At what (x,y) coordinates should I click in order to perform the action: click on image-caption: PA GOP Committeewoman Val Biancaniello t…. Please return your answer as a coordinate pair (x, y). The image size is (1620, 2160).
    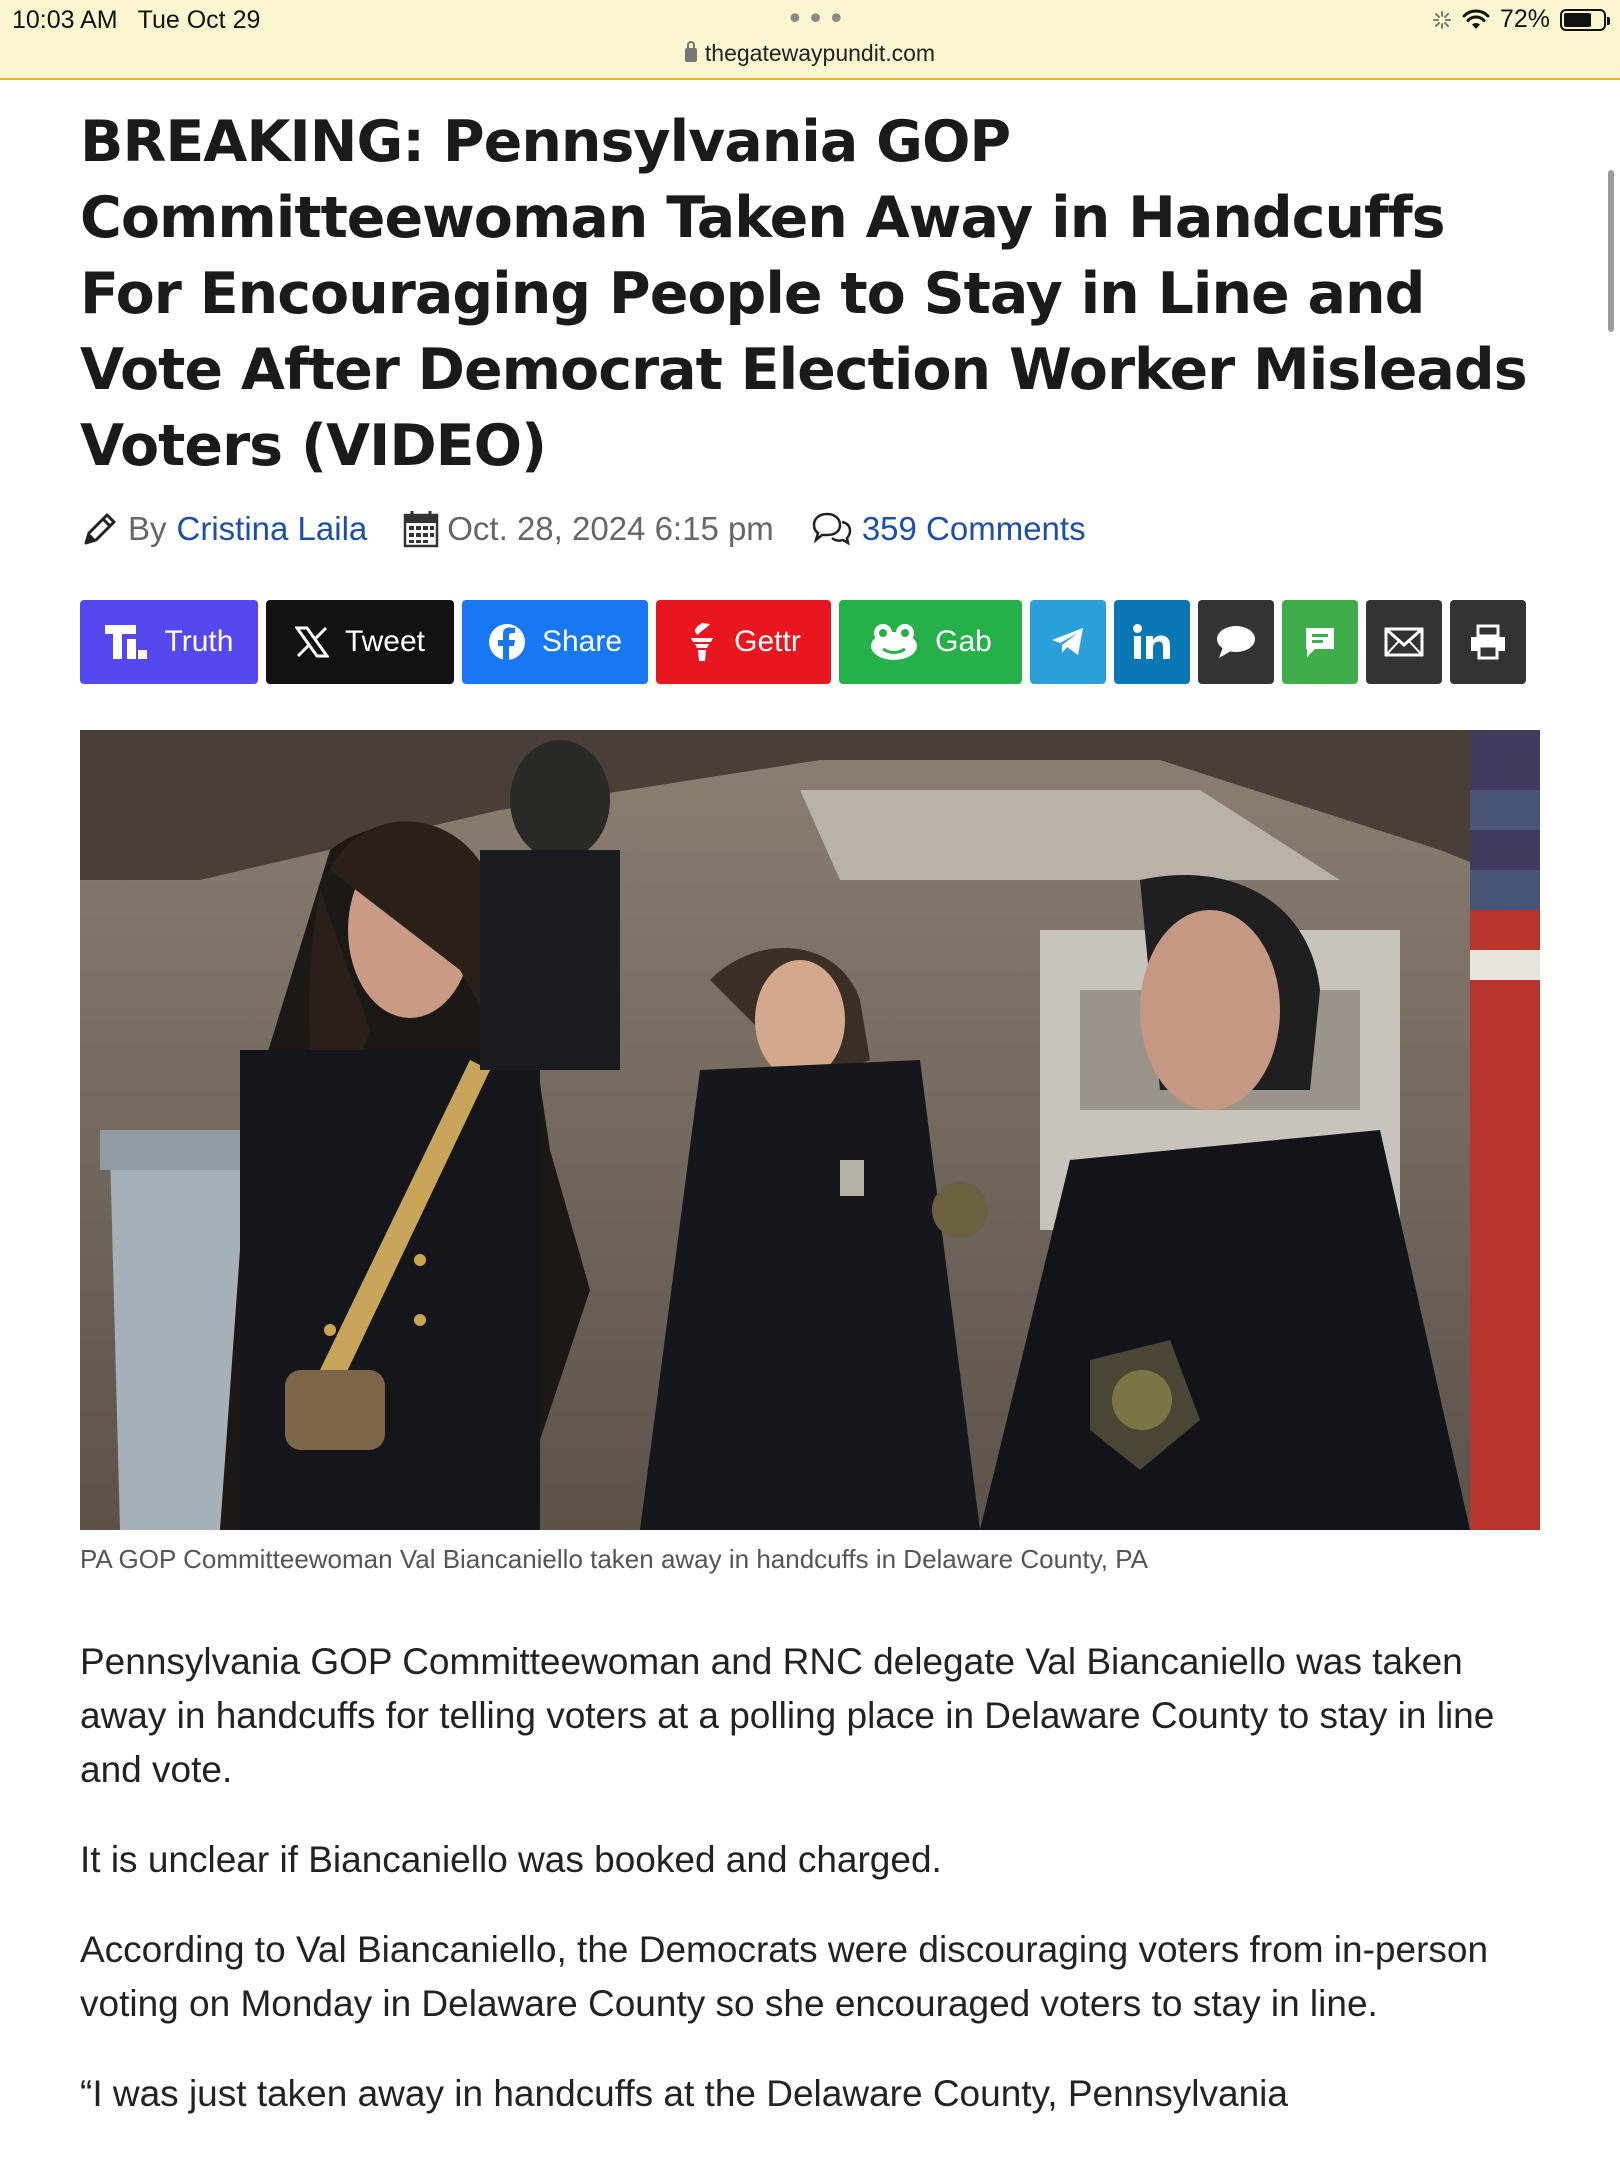
    Looking at the image, I should click on (614, 1559).